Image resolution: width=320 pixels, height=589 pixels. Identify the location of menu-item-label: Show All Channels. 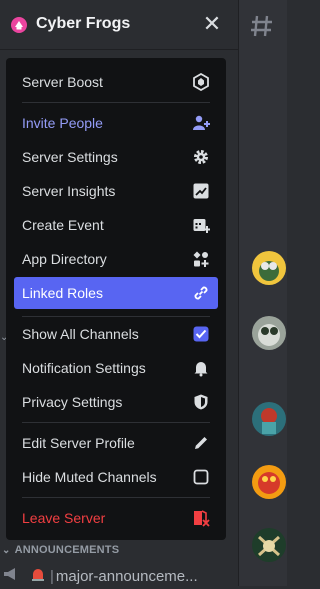
(80, 334).